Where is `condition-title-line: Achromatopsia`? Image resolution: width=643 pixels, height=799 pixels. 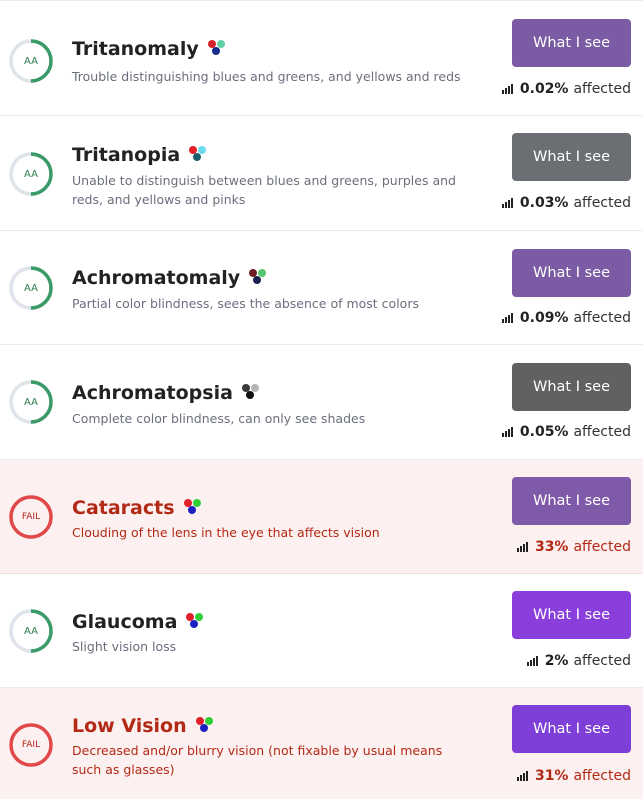 condition-title-line: Achromatopsia is located at coordinates (167, 393).